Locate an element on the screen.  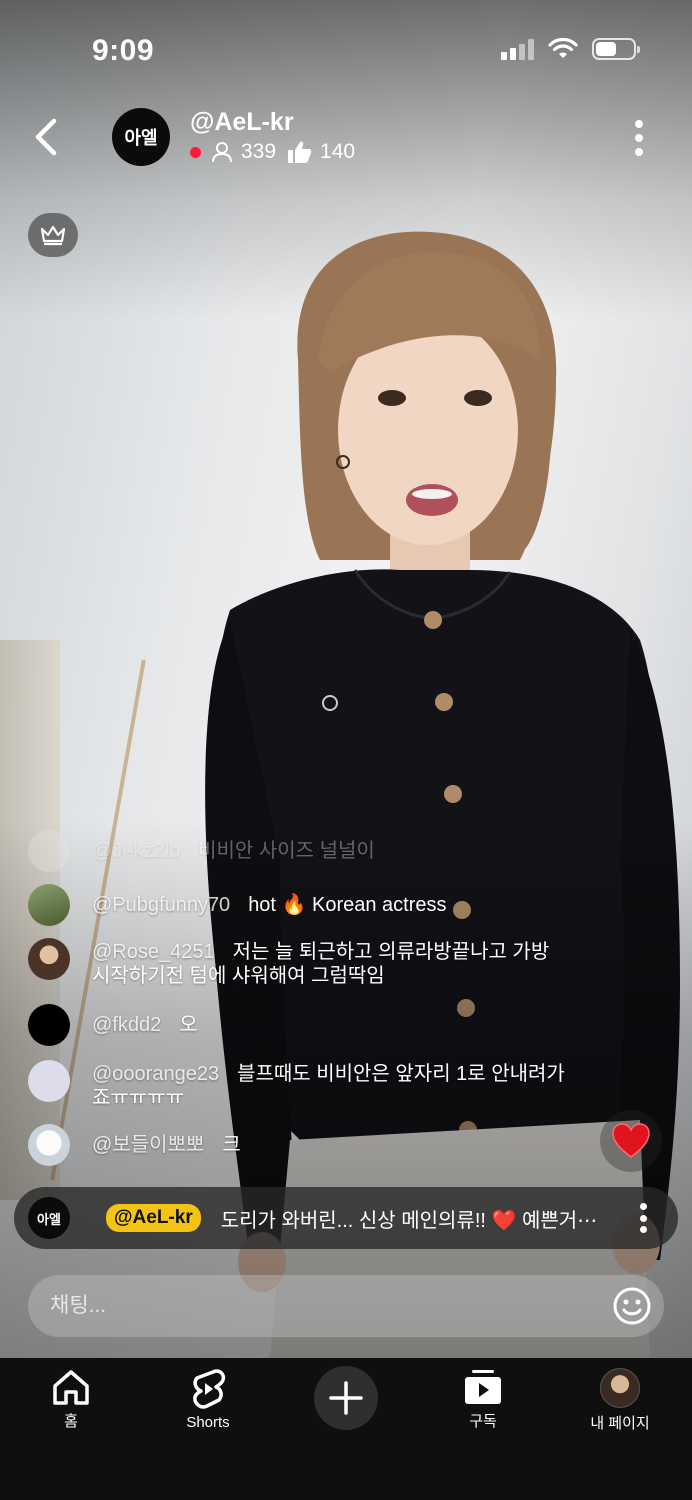
chat-message: @보들이뽀뽀 크 is located at coordinates (300, 1145).